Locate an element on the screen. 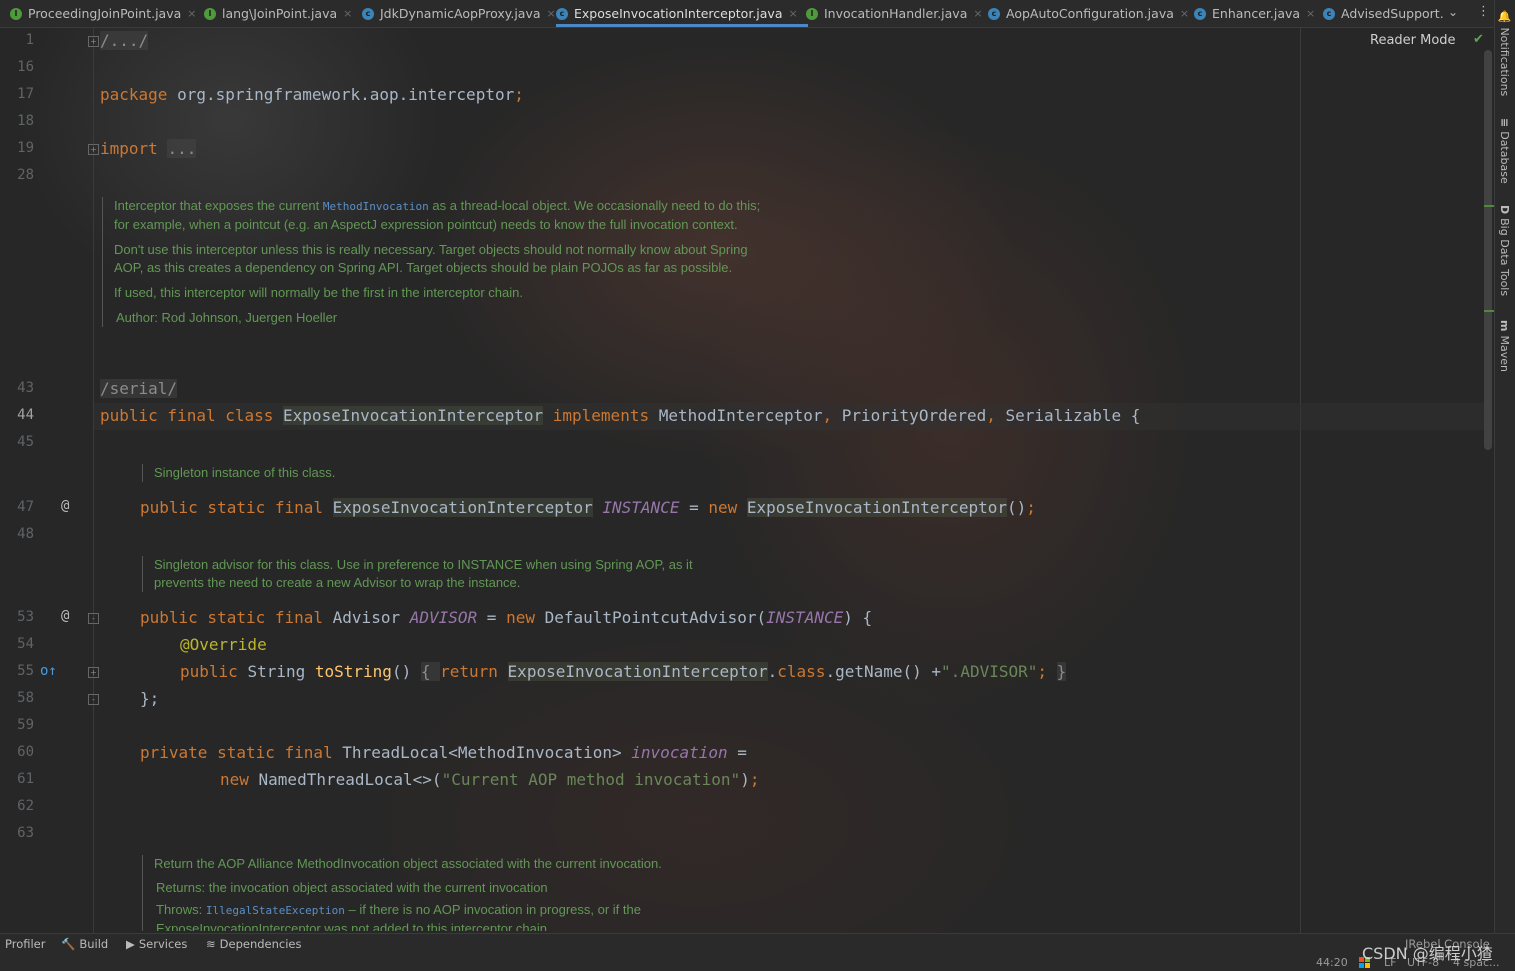 The image size is (1515, 971). build-tool: 🔨 Build is located at coordinates (84, 944).